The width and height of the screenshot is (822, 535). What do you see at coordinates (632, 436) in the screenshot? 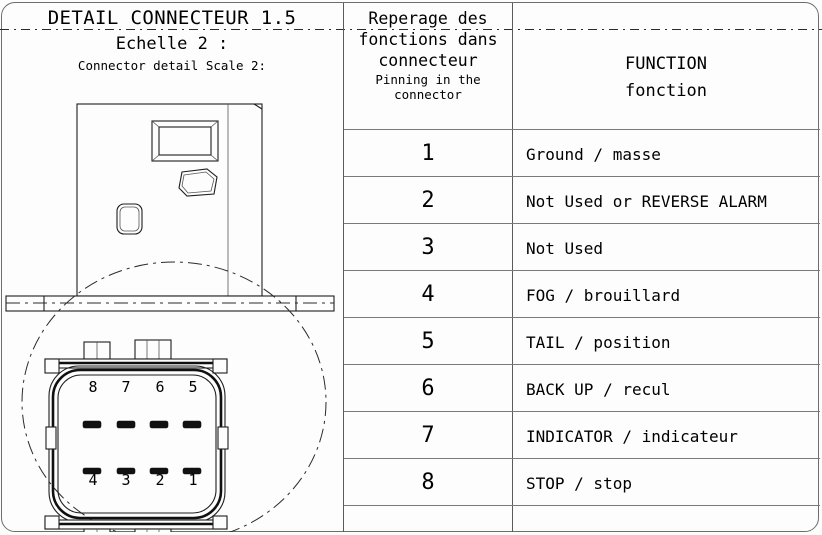
I see `table-row-function-7: INDICATOR / indicateur` at bounding box center [632, 436].